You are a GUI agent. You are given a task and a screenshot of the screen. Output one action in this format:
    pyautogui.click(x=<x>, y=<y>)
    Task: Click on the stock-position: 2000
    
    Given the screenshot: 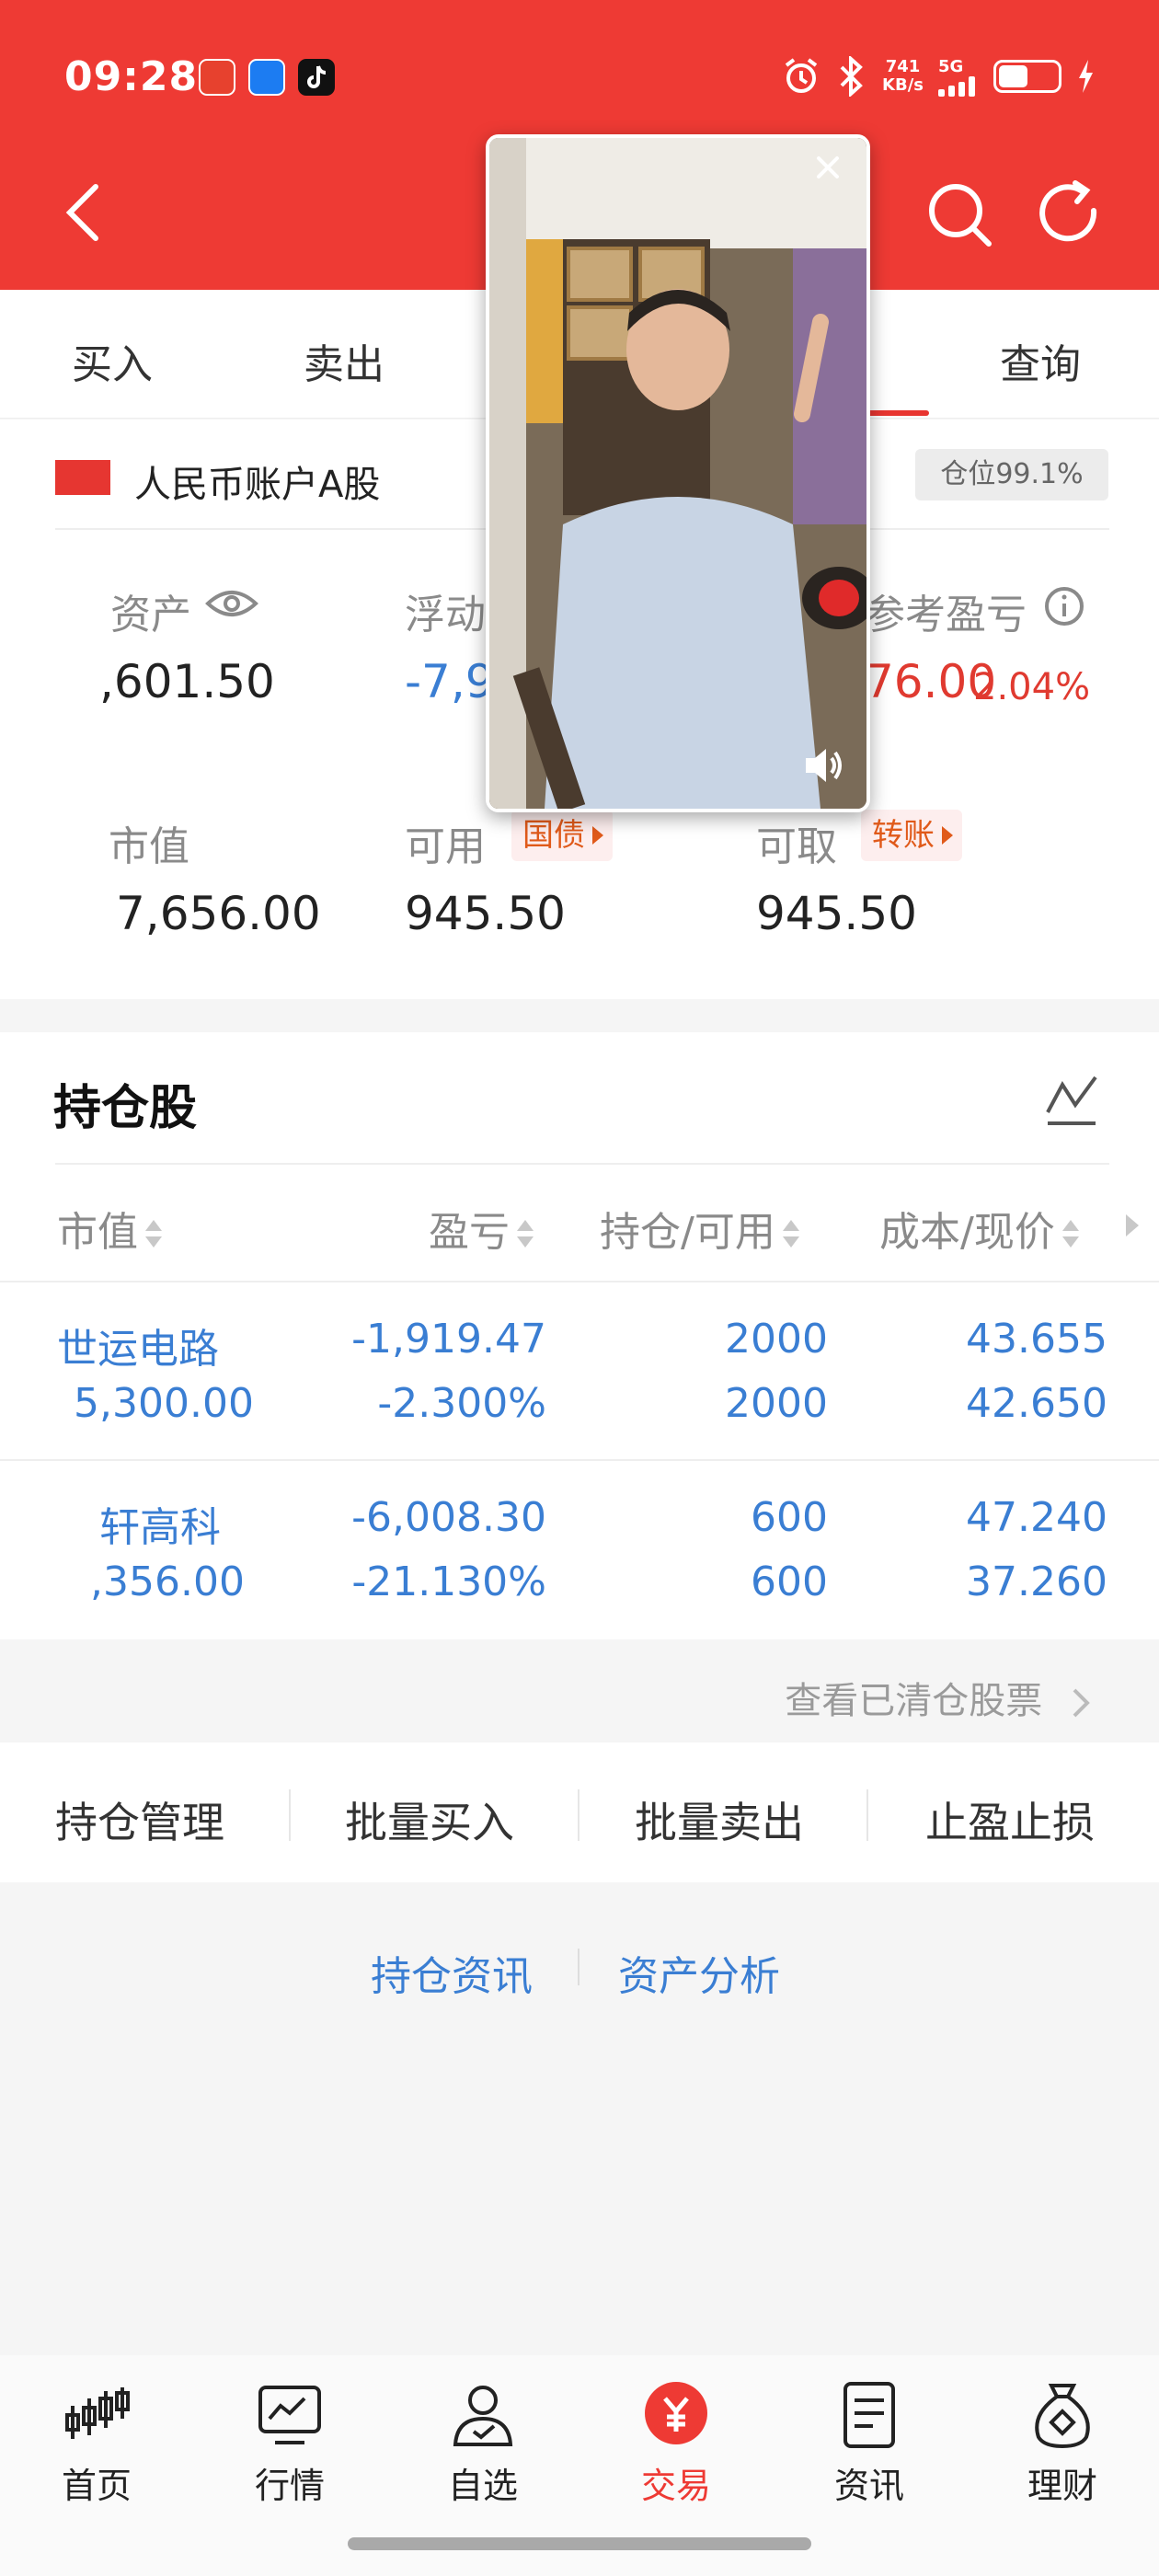 What is the action you would take?
    pyautogui.click(x=776, y=1339)
    